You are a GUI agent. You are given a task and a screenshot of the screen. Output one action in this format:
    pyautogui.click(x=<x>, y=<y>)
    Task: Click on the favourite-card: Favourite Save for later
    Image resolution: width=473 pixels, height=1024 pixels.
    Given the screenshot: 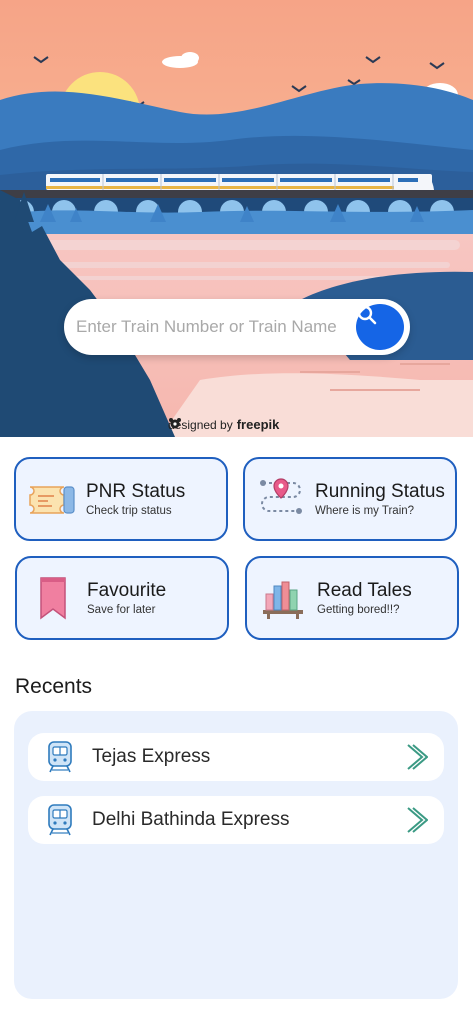 What is the action you would take?
    pyautogui.click(x=122, y=598)
    